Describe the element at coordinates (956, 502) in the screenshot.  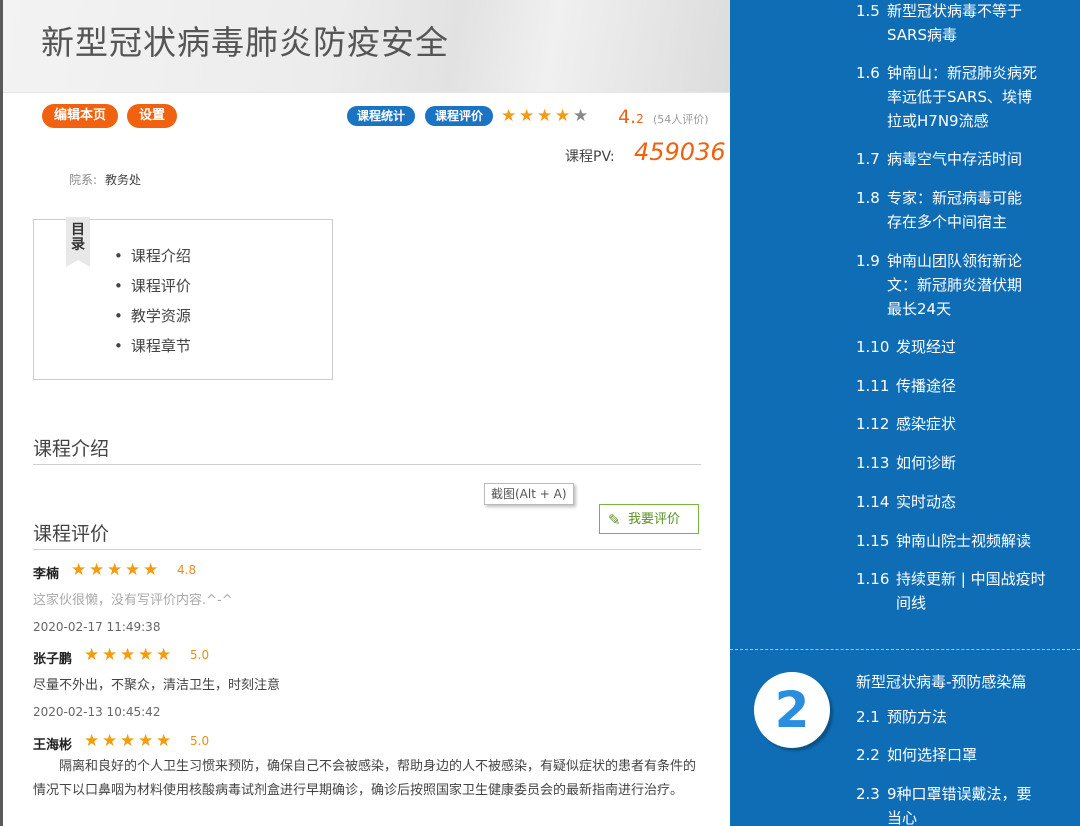
I see `sidebar-item-1-14: 1.14 实时动态` at that location.